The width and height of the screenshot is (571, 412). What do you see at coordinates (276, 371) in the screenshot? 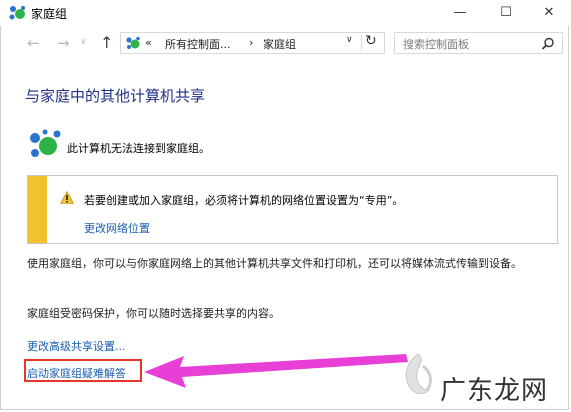
I see `annotation-arrow` at bounding box center [276, 371].